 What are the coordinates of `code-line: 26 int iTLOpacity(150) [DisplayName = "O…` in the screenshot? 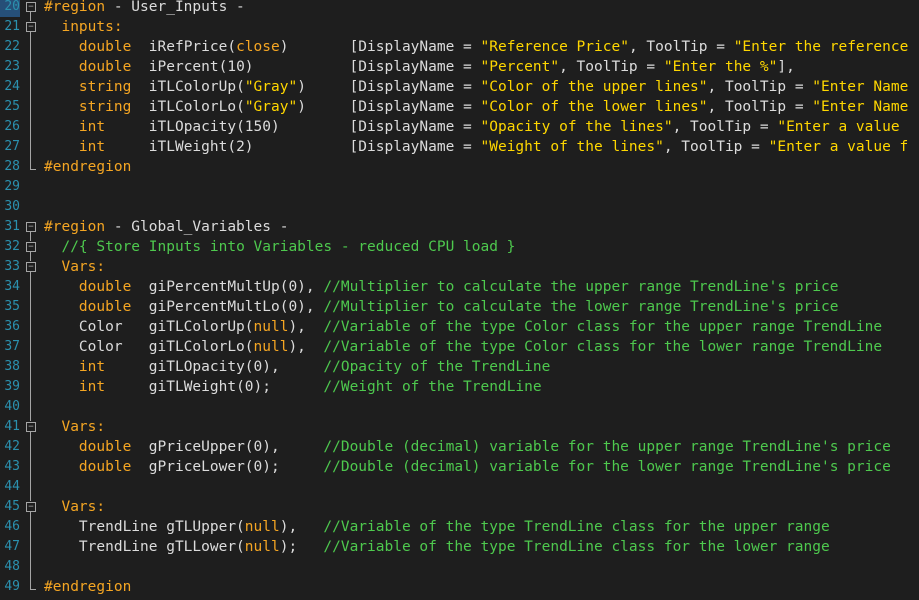 It's located at (459, 127).